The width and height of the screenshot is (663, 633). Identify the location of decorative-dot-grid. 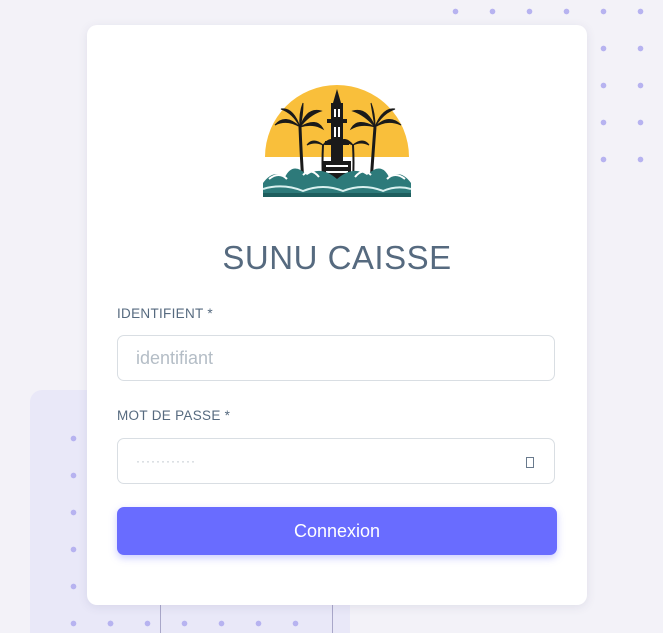
(202, 619).